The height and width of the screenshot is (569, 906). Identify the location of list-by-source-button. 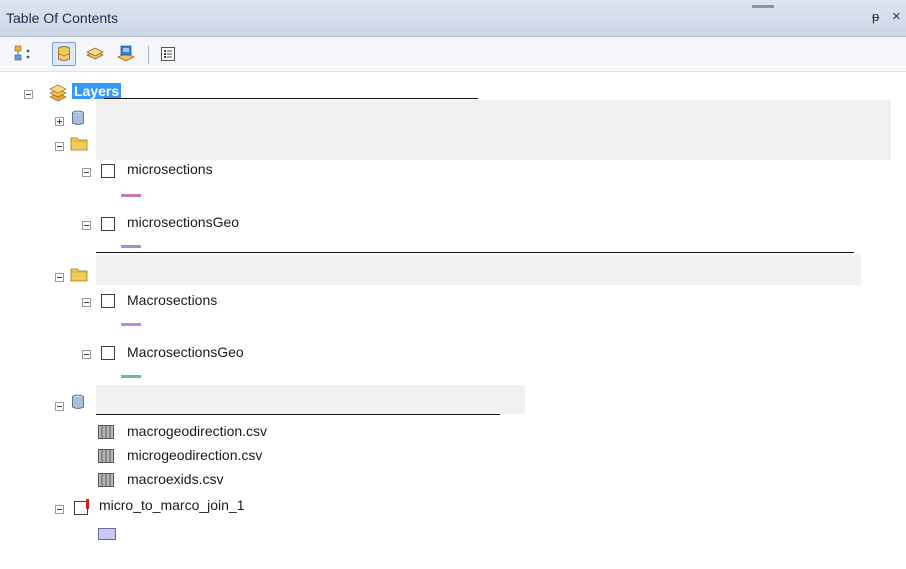
(64, 54).